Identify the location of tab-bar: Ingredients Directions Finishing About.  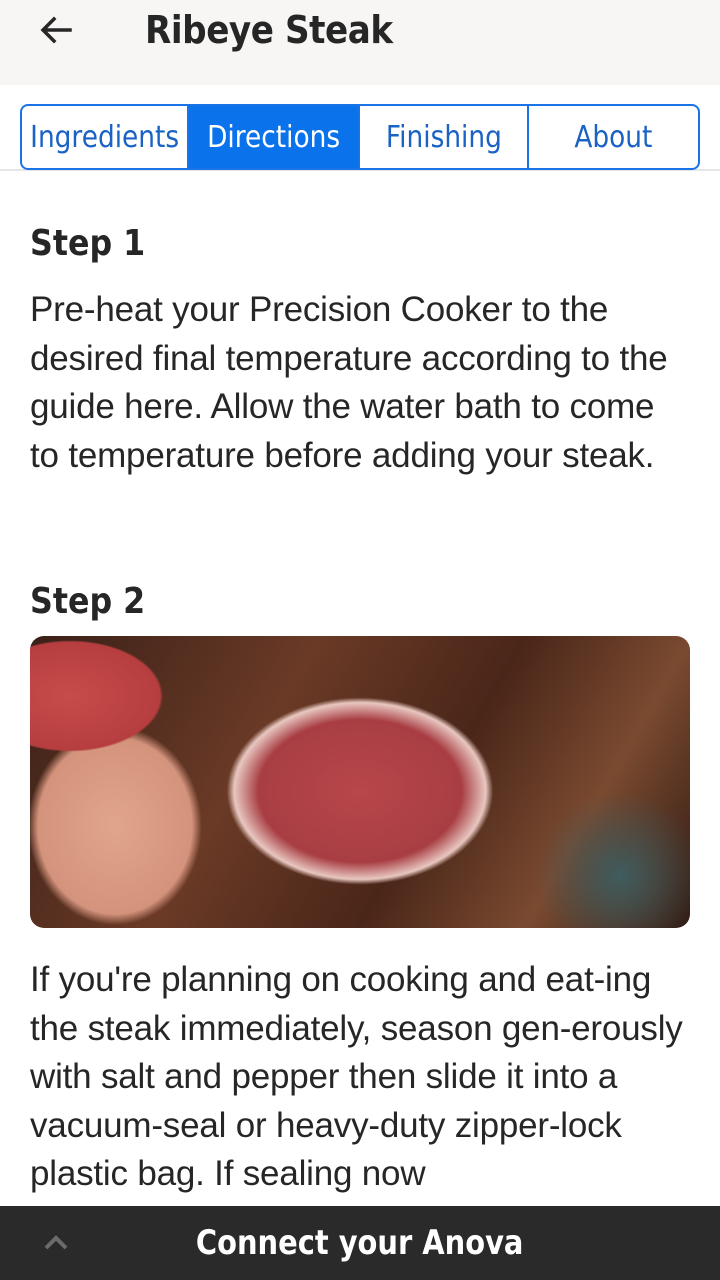
(360, 137).